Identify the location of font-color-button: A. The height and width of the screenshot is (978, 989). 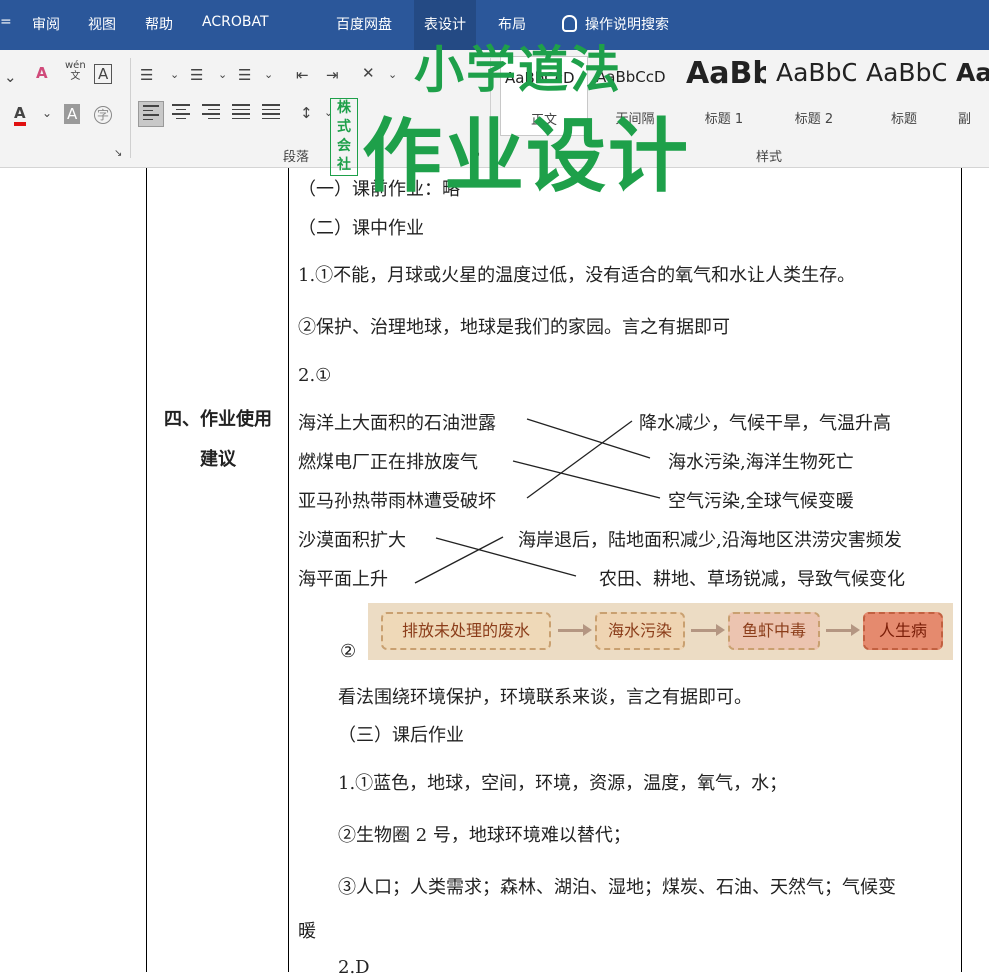
(20, 115).